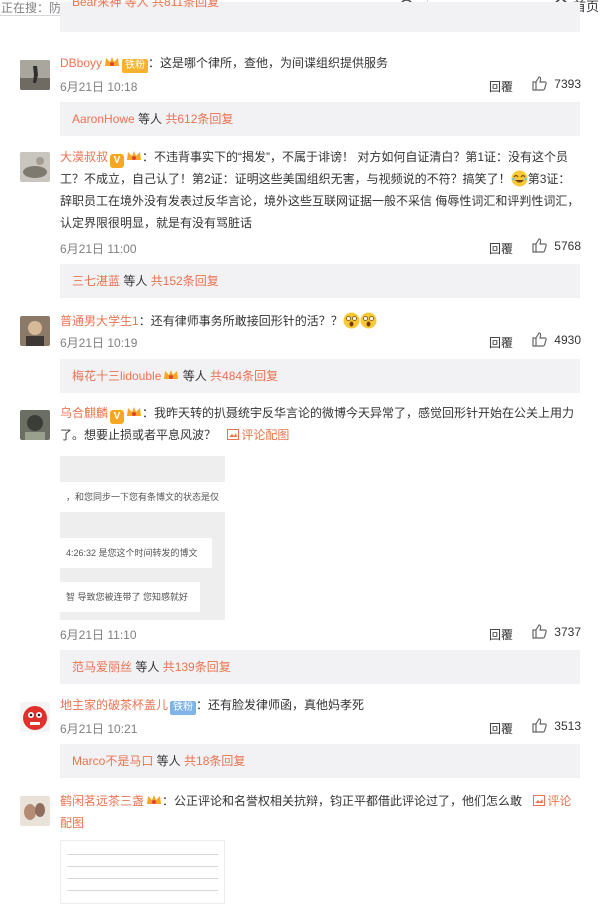 Image resolution: width=600 pixels, height=904 pixels. I want to click on reply-summary-count: 共139条回复, so click(197, 667).